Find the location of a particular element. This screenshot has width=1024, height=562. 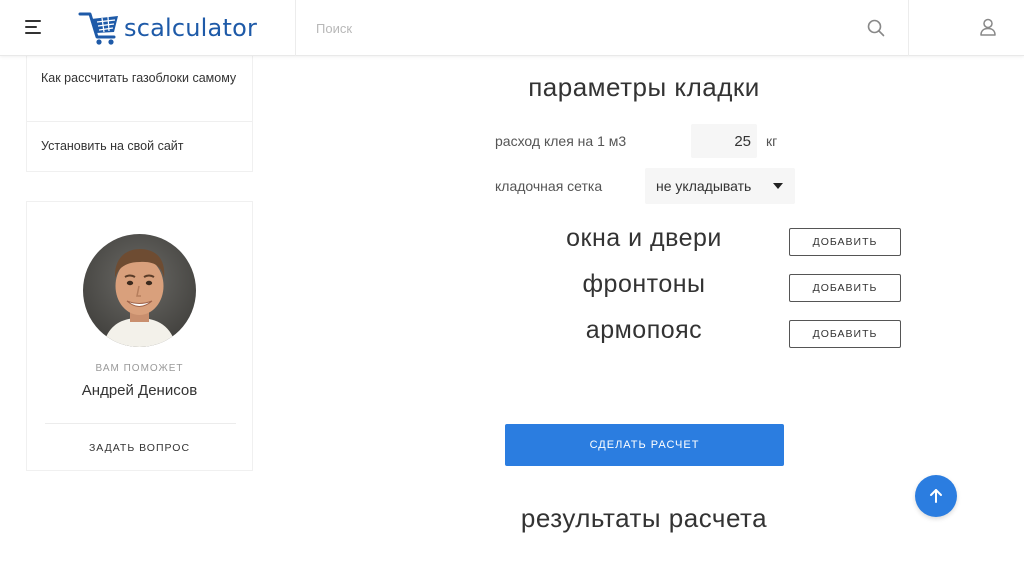

mesh-select-value: не укладывать is located at coordinates (704, 186).